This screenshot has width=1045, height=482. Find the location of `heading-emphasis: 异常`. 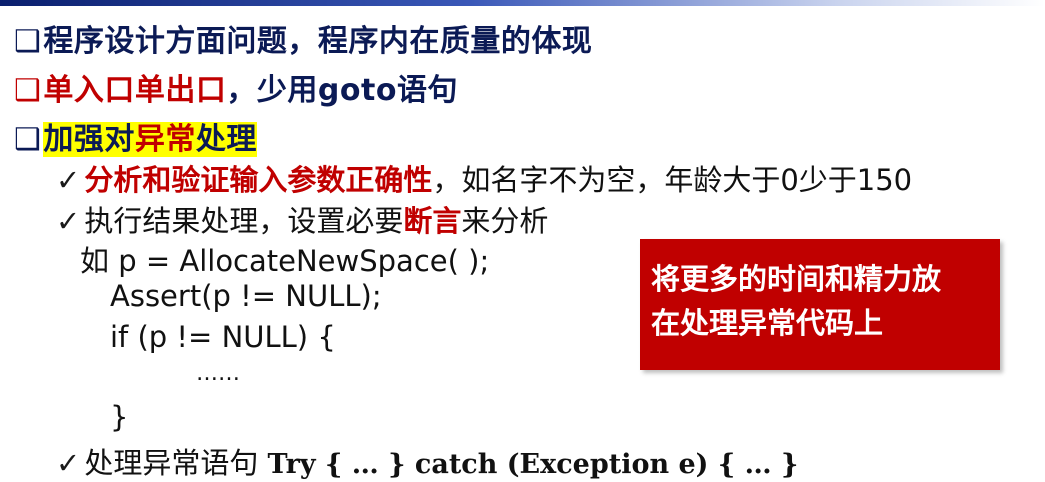

heading-emphasis: 异常 is located at coordinates (165, 139).